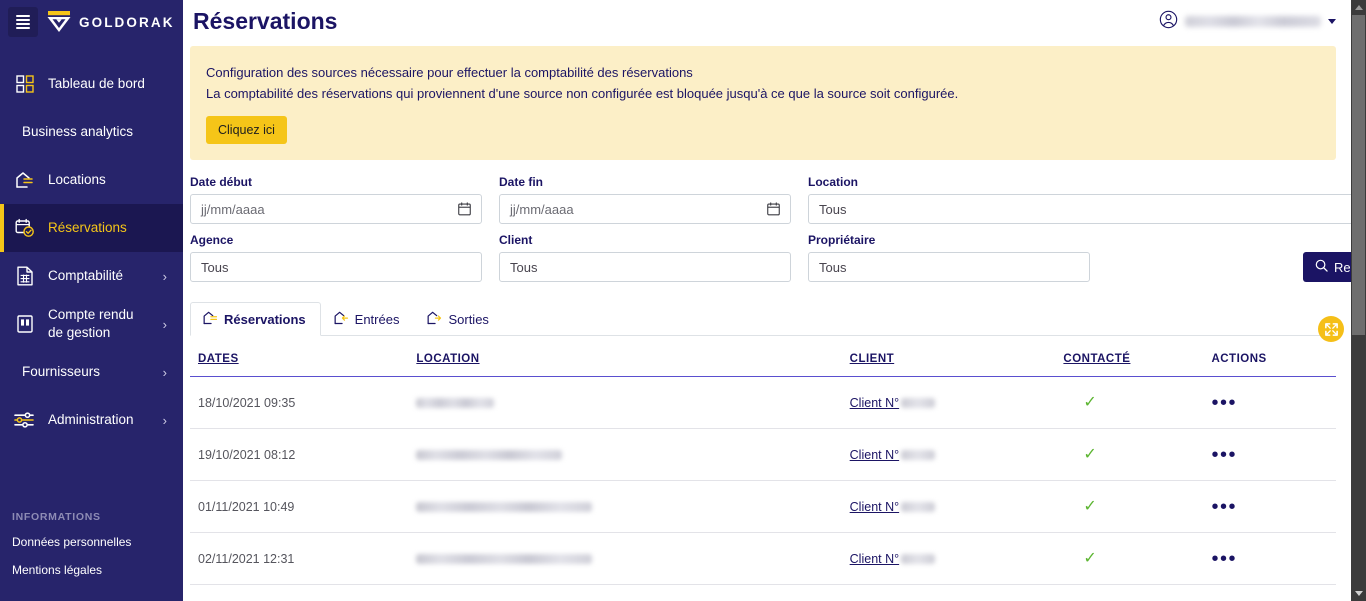 The width and height of the screenshot is (1366, 601). Describe the element at coordinates (1097, 359) in the screenshot. I see `column-label: CONTACTÉ` at that location.